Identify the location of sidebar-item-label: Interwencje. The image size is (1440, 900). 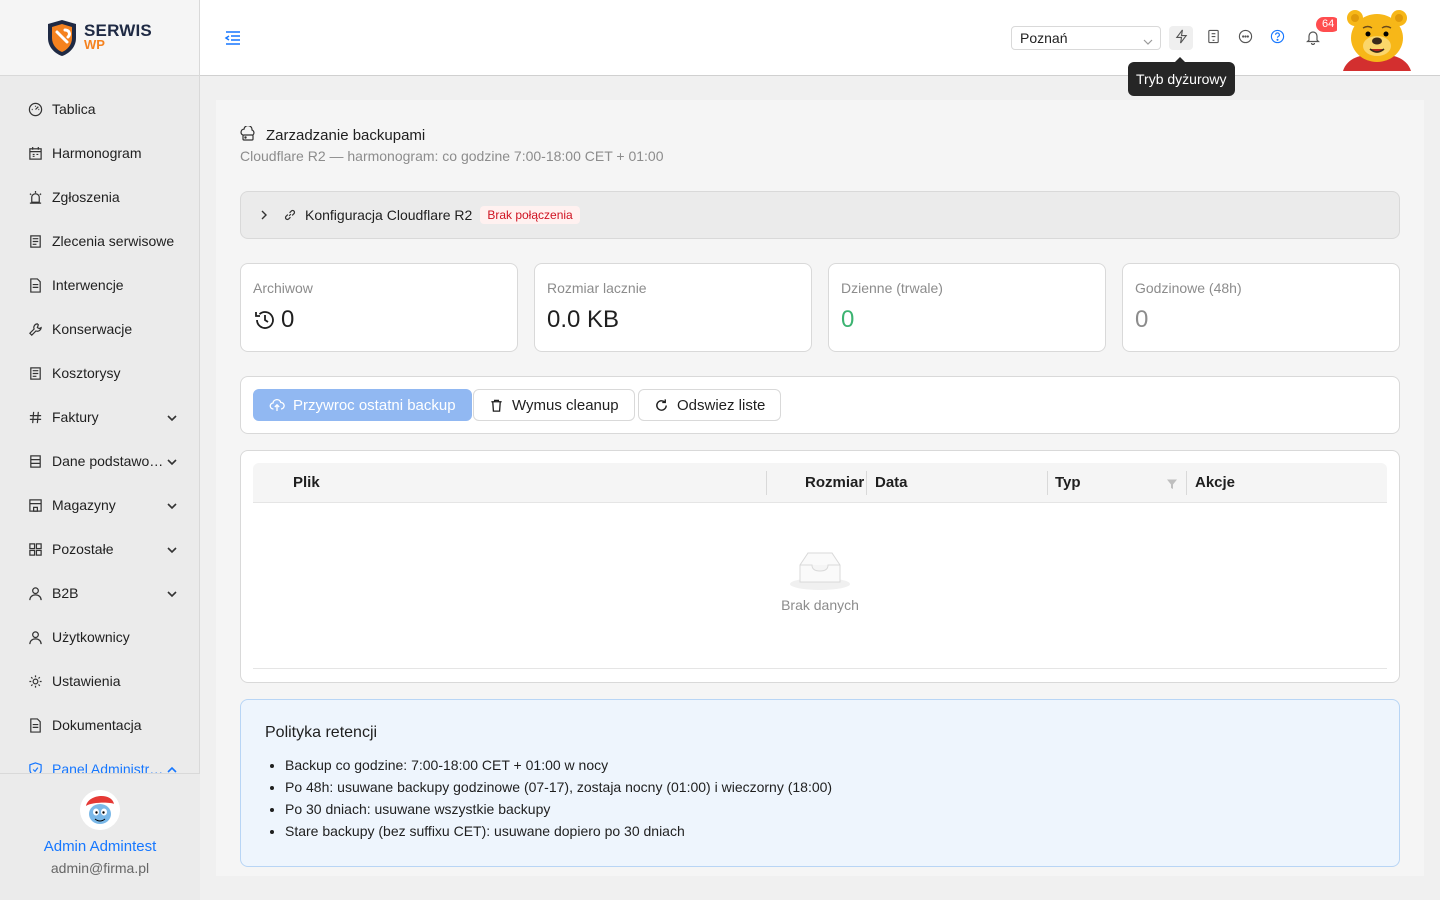
(88, 285).